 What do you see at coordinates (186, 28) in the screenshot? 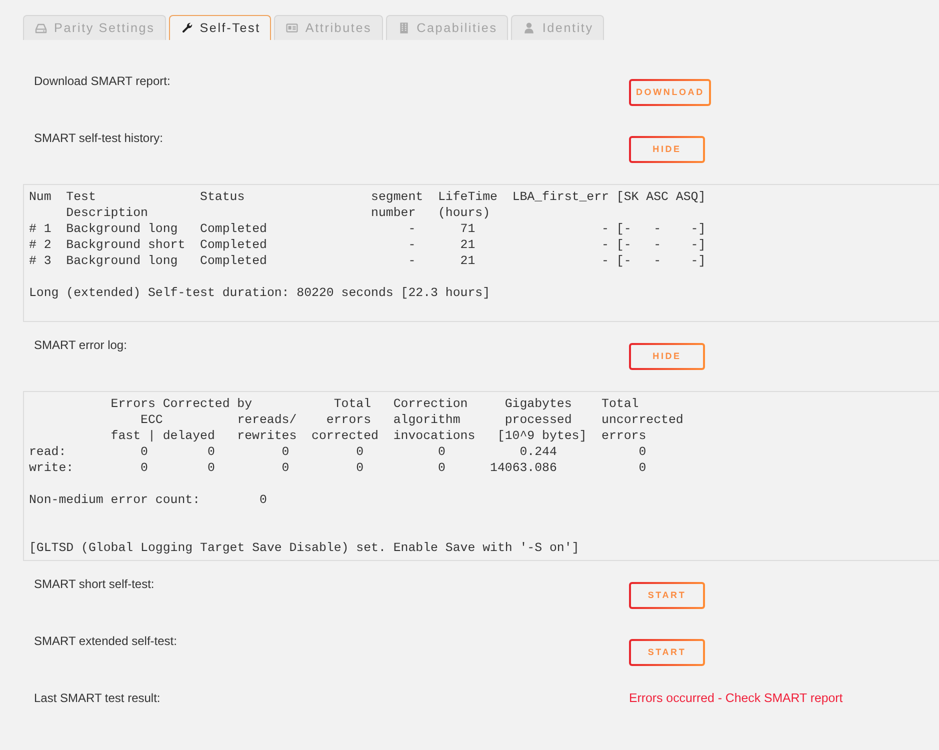
I see `wrench-icon` at bounding box center [186, 28].